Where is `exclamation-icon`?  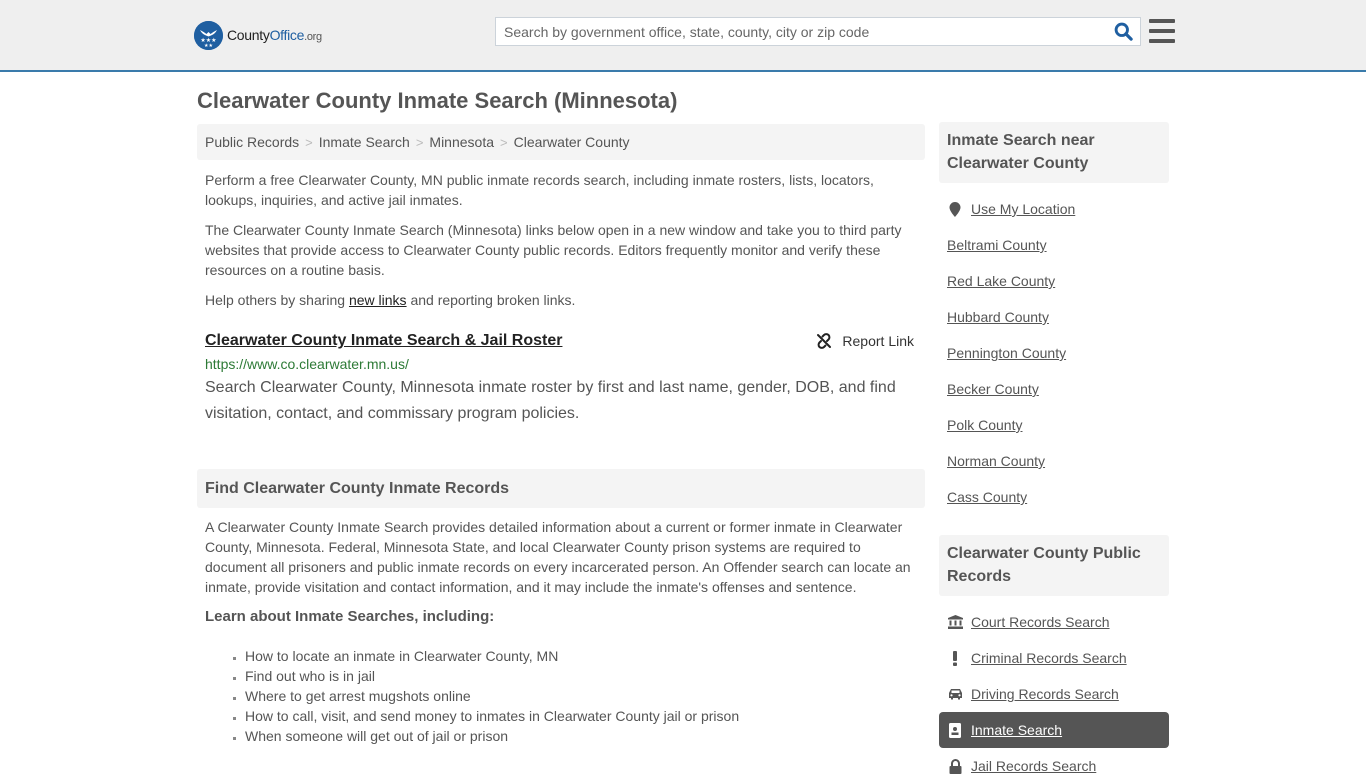
exclamation-icon is located at coordinates (955, 658).